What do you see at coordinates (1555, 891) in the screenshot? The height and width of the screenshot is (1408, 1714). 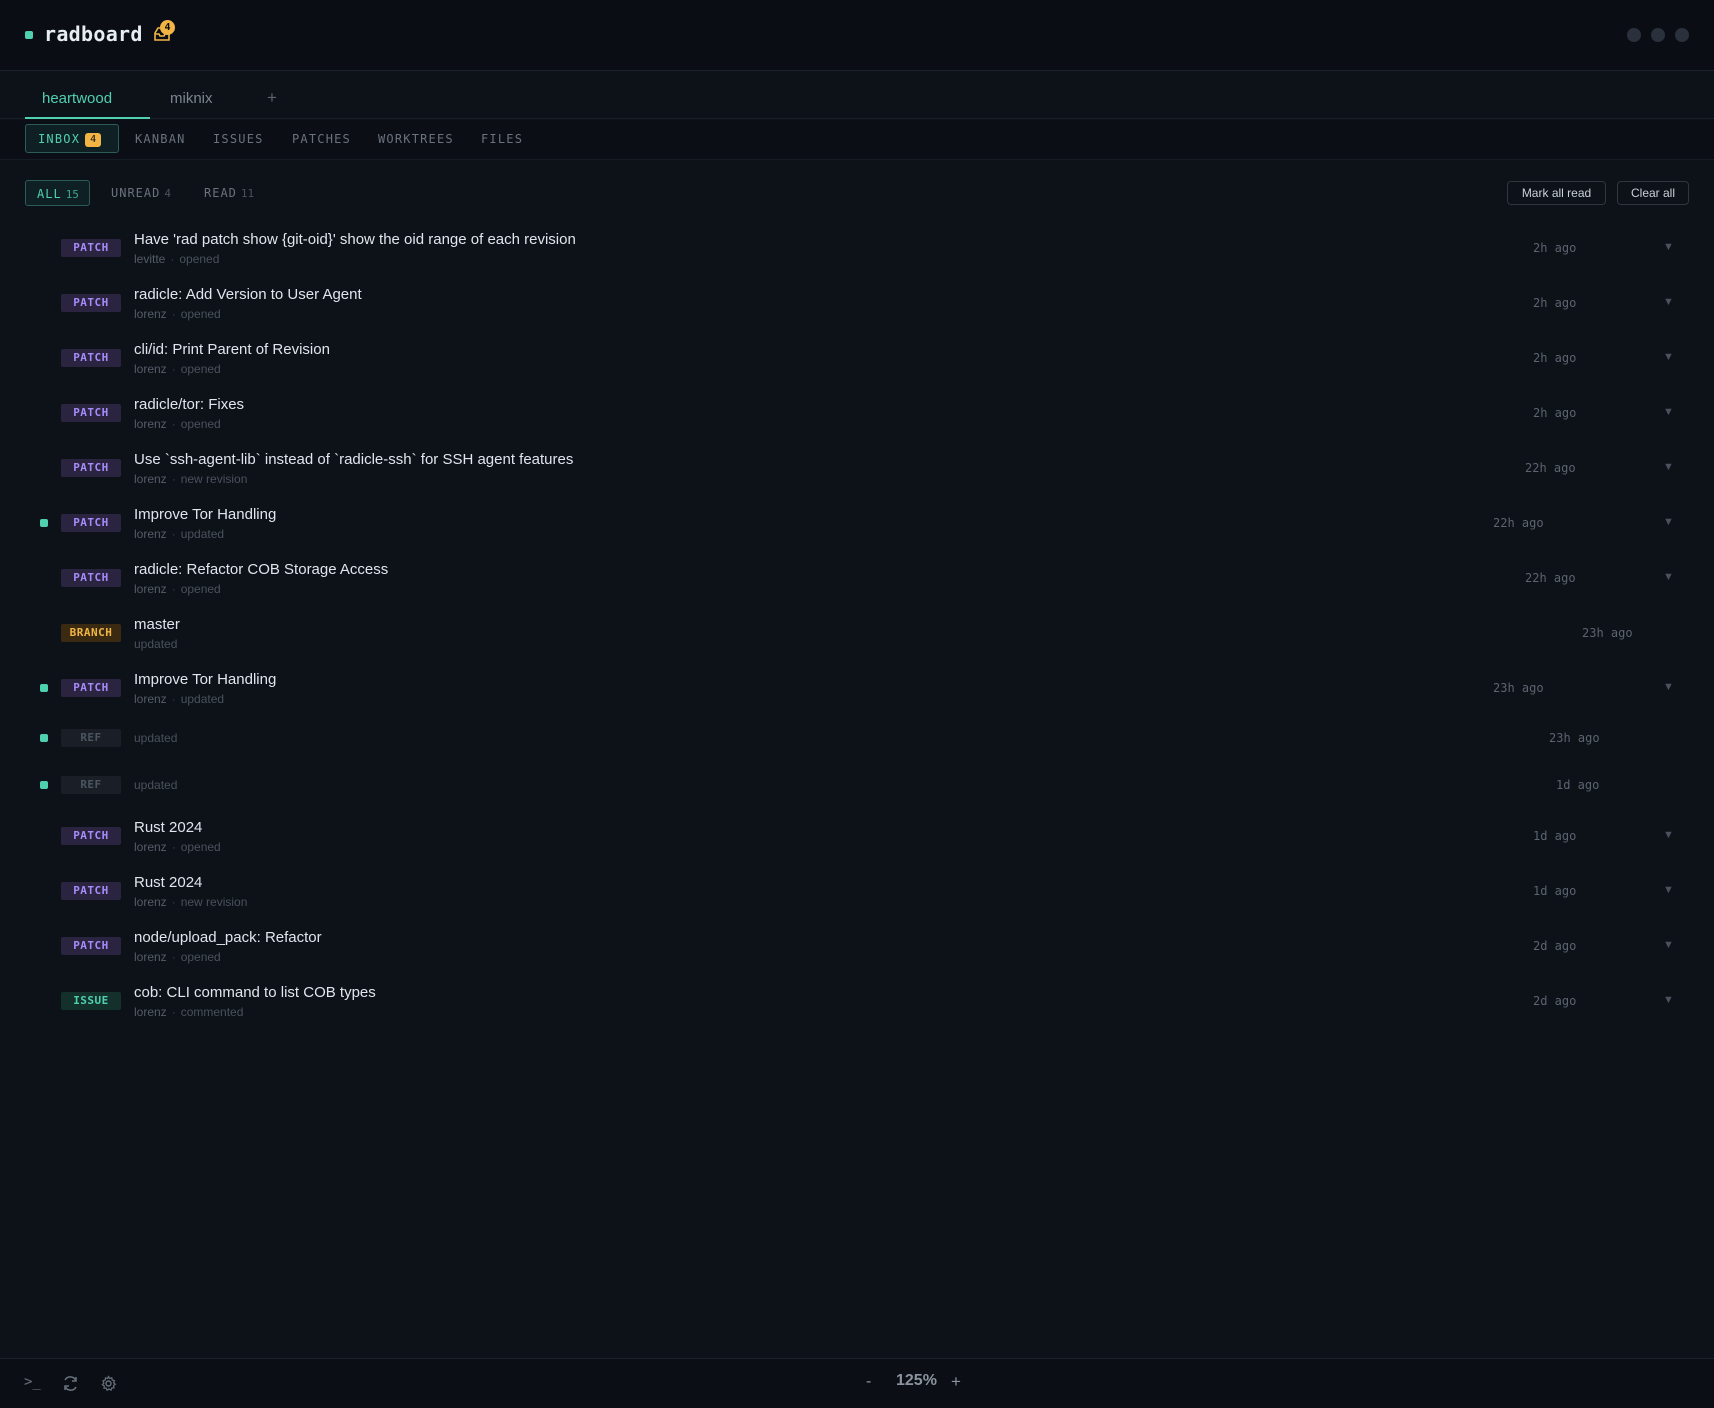 I see `item-time: 1d ago` at bounding box center [1555, 891].